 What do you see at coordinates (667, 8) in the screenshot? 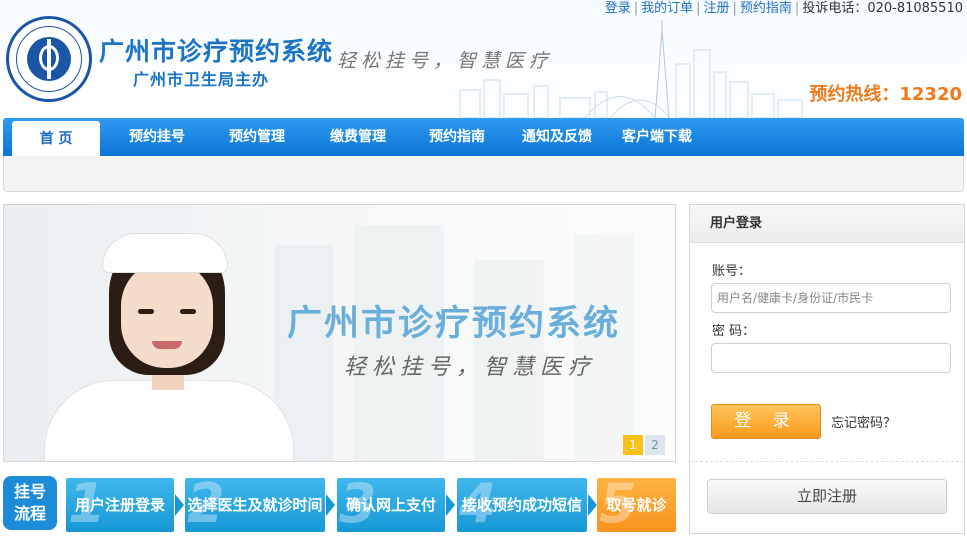
I see `my-orders-link: 我的订单` at bounding box center [667, 8].